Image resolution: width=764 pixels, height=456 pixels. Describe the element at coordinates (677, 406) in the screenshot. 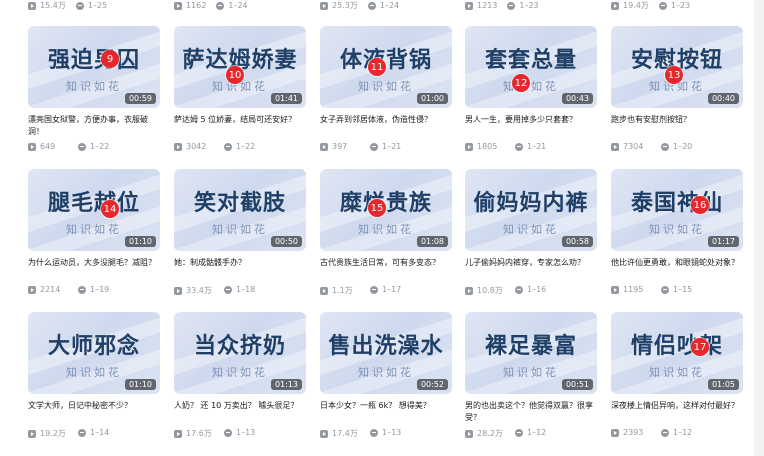

I see `video-description: 深夜楼上情侣异响，这样对付最好？` at that location.